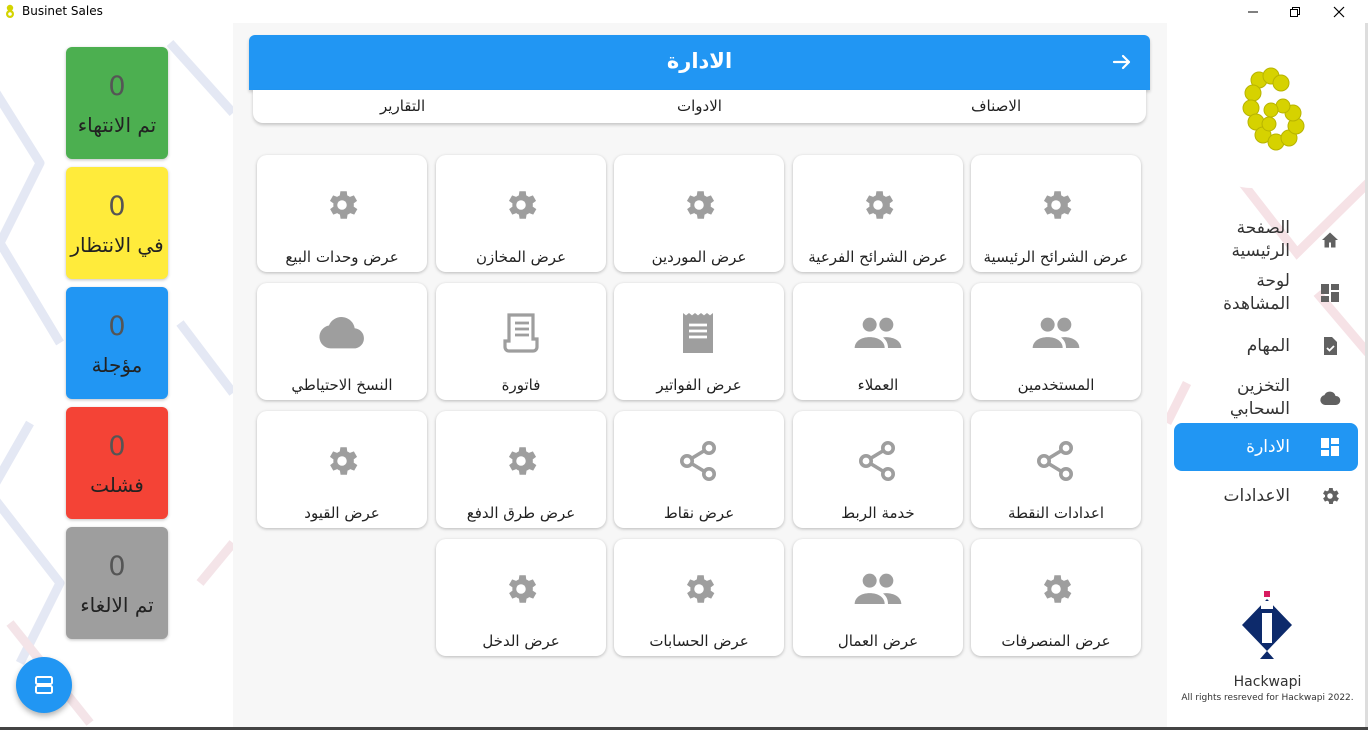  I want to click on tile-item: عرض الدخل, so click(521, 597).